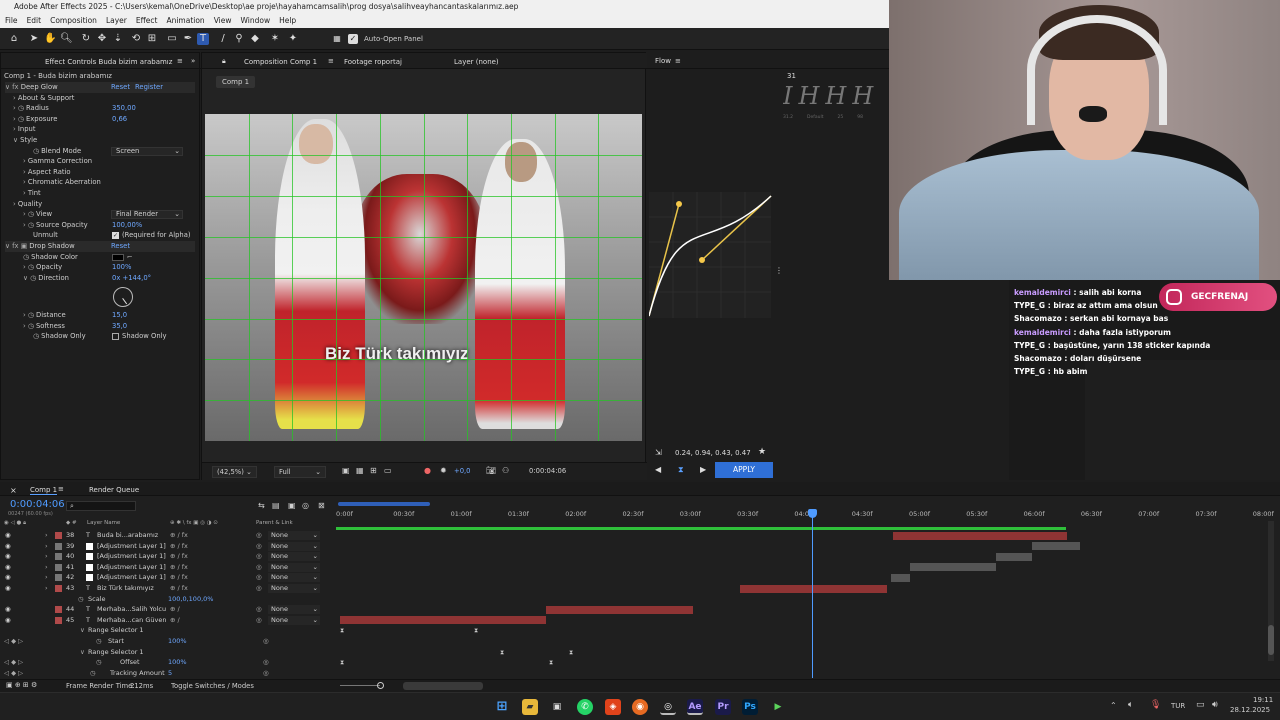  I want to click on shy-icon: ▣, so click(292, 505).